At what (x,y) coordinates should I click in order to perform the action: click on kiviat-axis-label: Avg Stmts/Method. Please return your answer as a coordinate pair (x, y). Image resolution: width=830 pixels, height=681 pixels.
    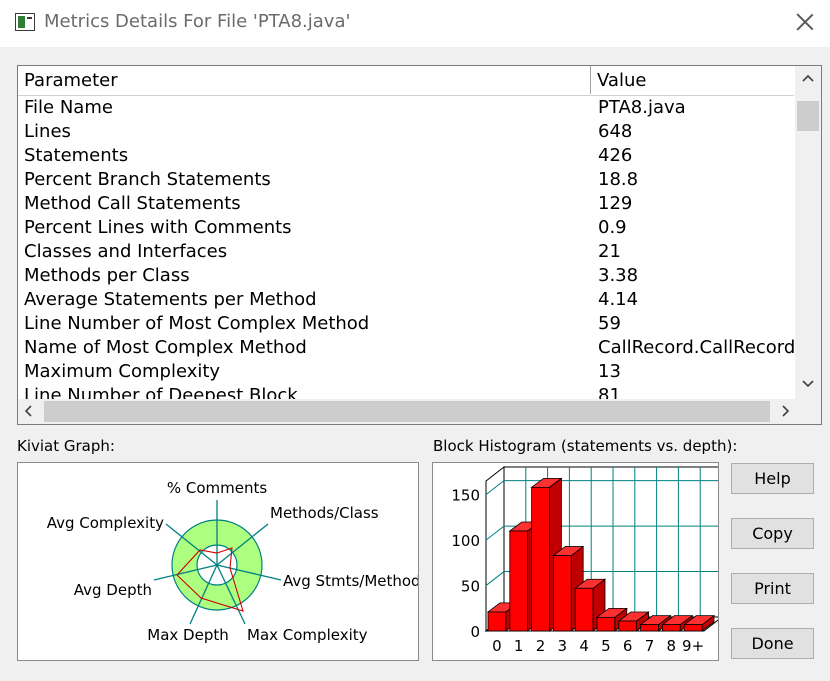
    Looking at the image, I should click on (350, 581).